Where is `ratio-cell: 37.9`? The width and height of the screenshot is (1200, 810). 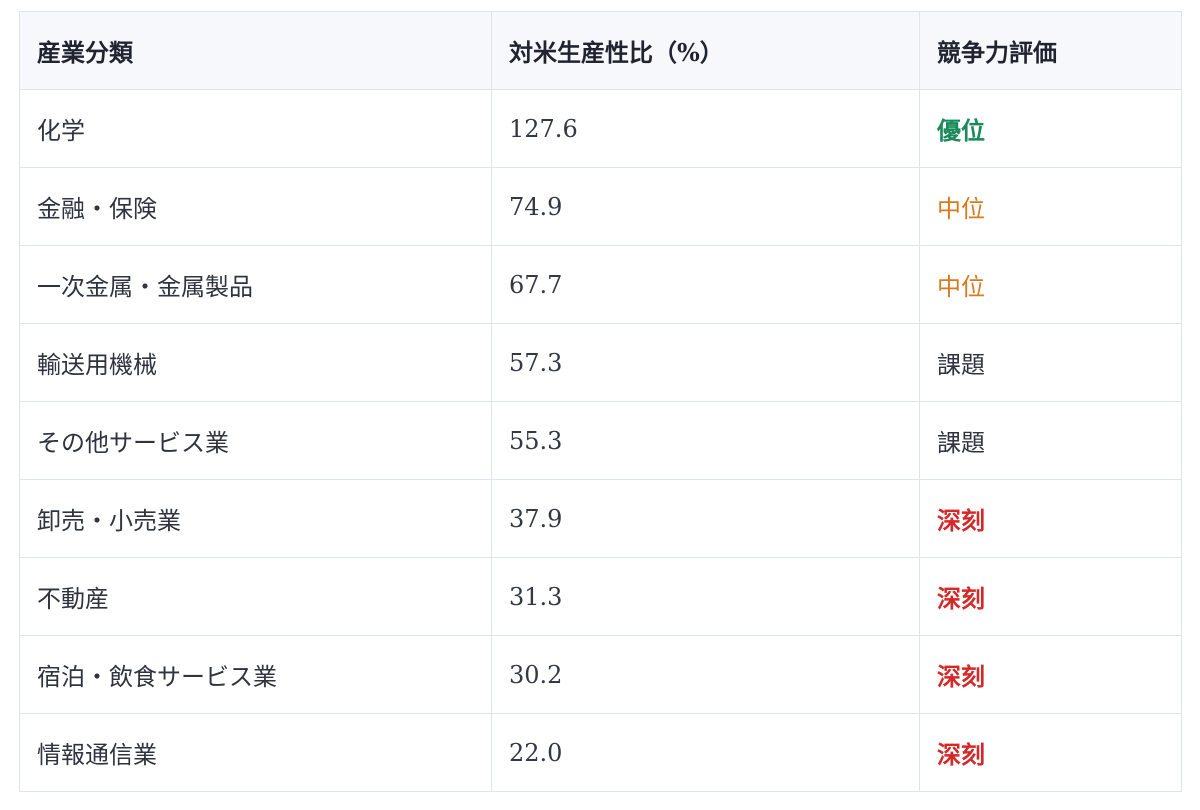 ratio-cell: 37.9 is located at coordinates (705, 518).